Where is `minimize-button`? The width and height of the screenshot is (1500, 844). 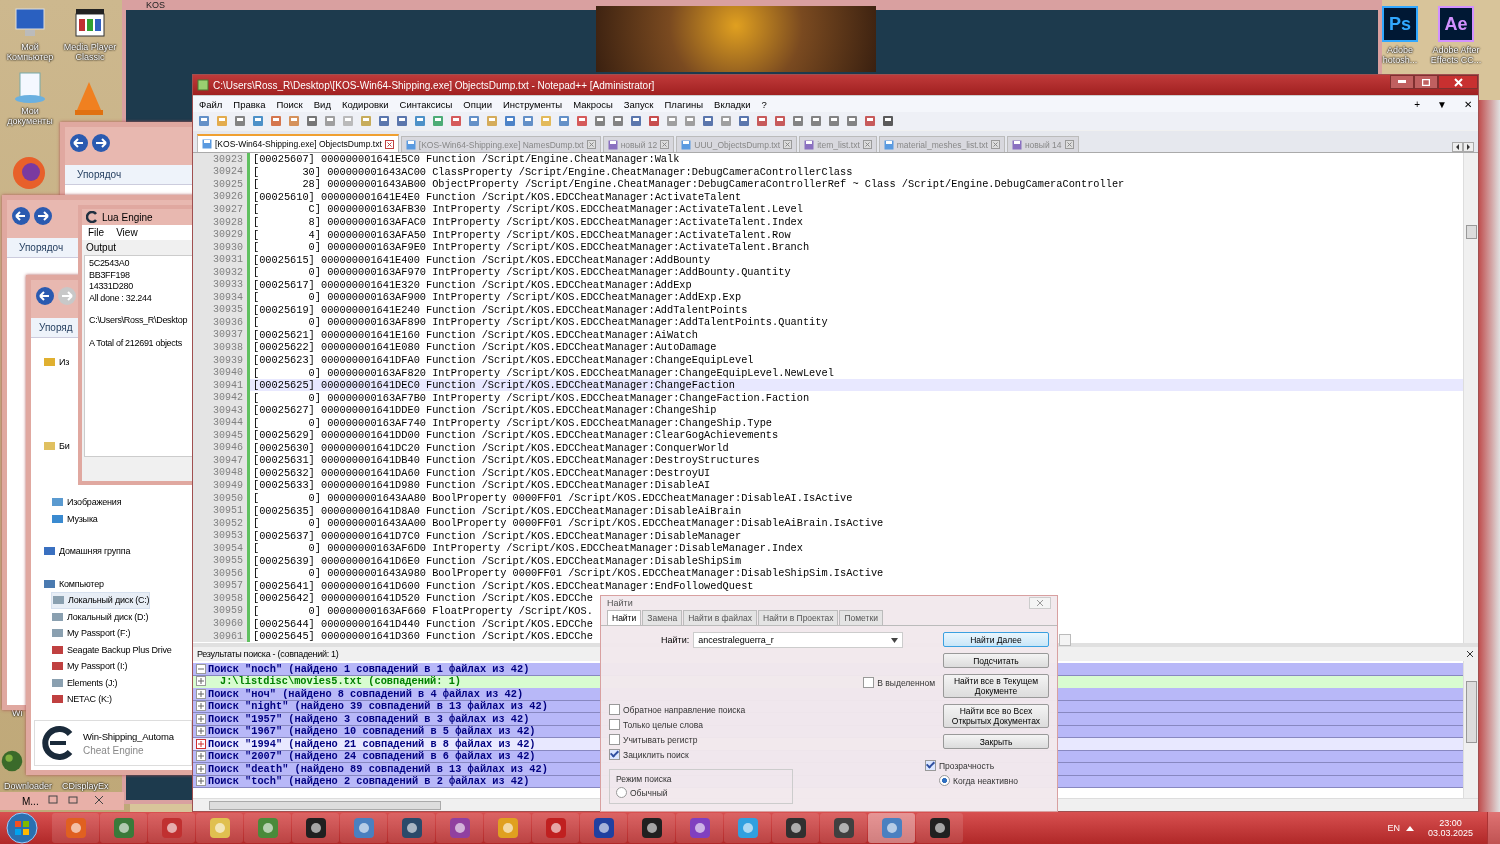 minimize-button is located at coordinates (1402, 82).